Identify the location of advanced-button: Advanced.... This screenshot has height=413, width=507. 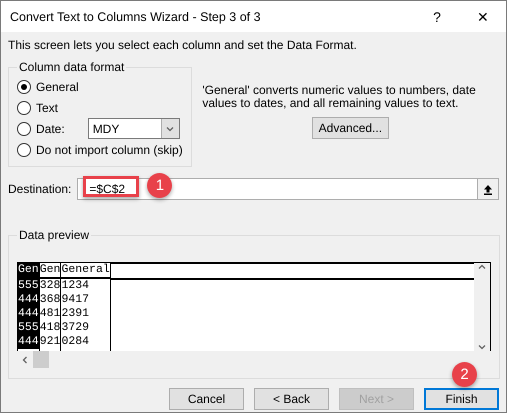
(351, 128).